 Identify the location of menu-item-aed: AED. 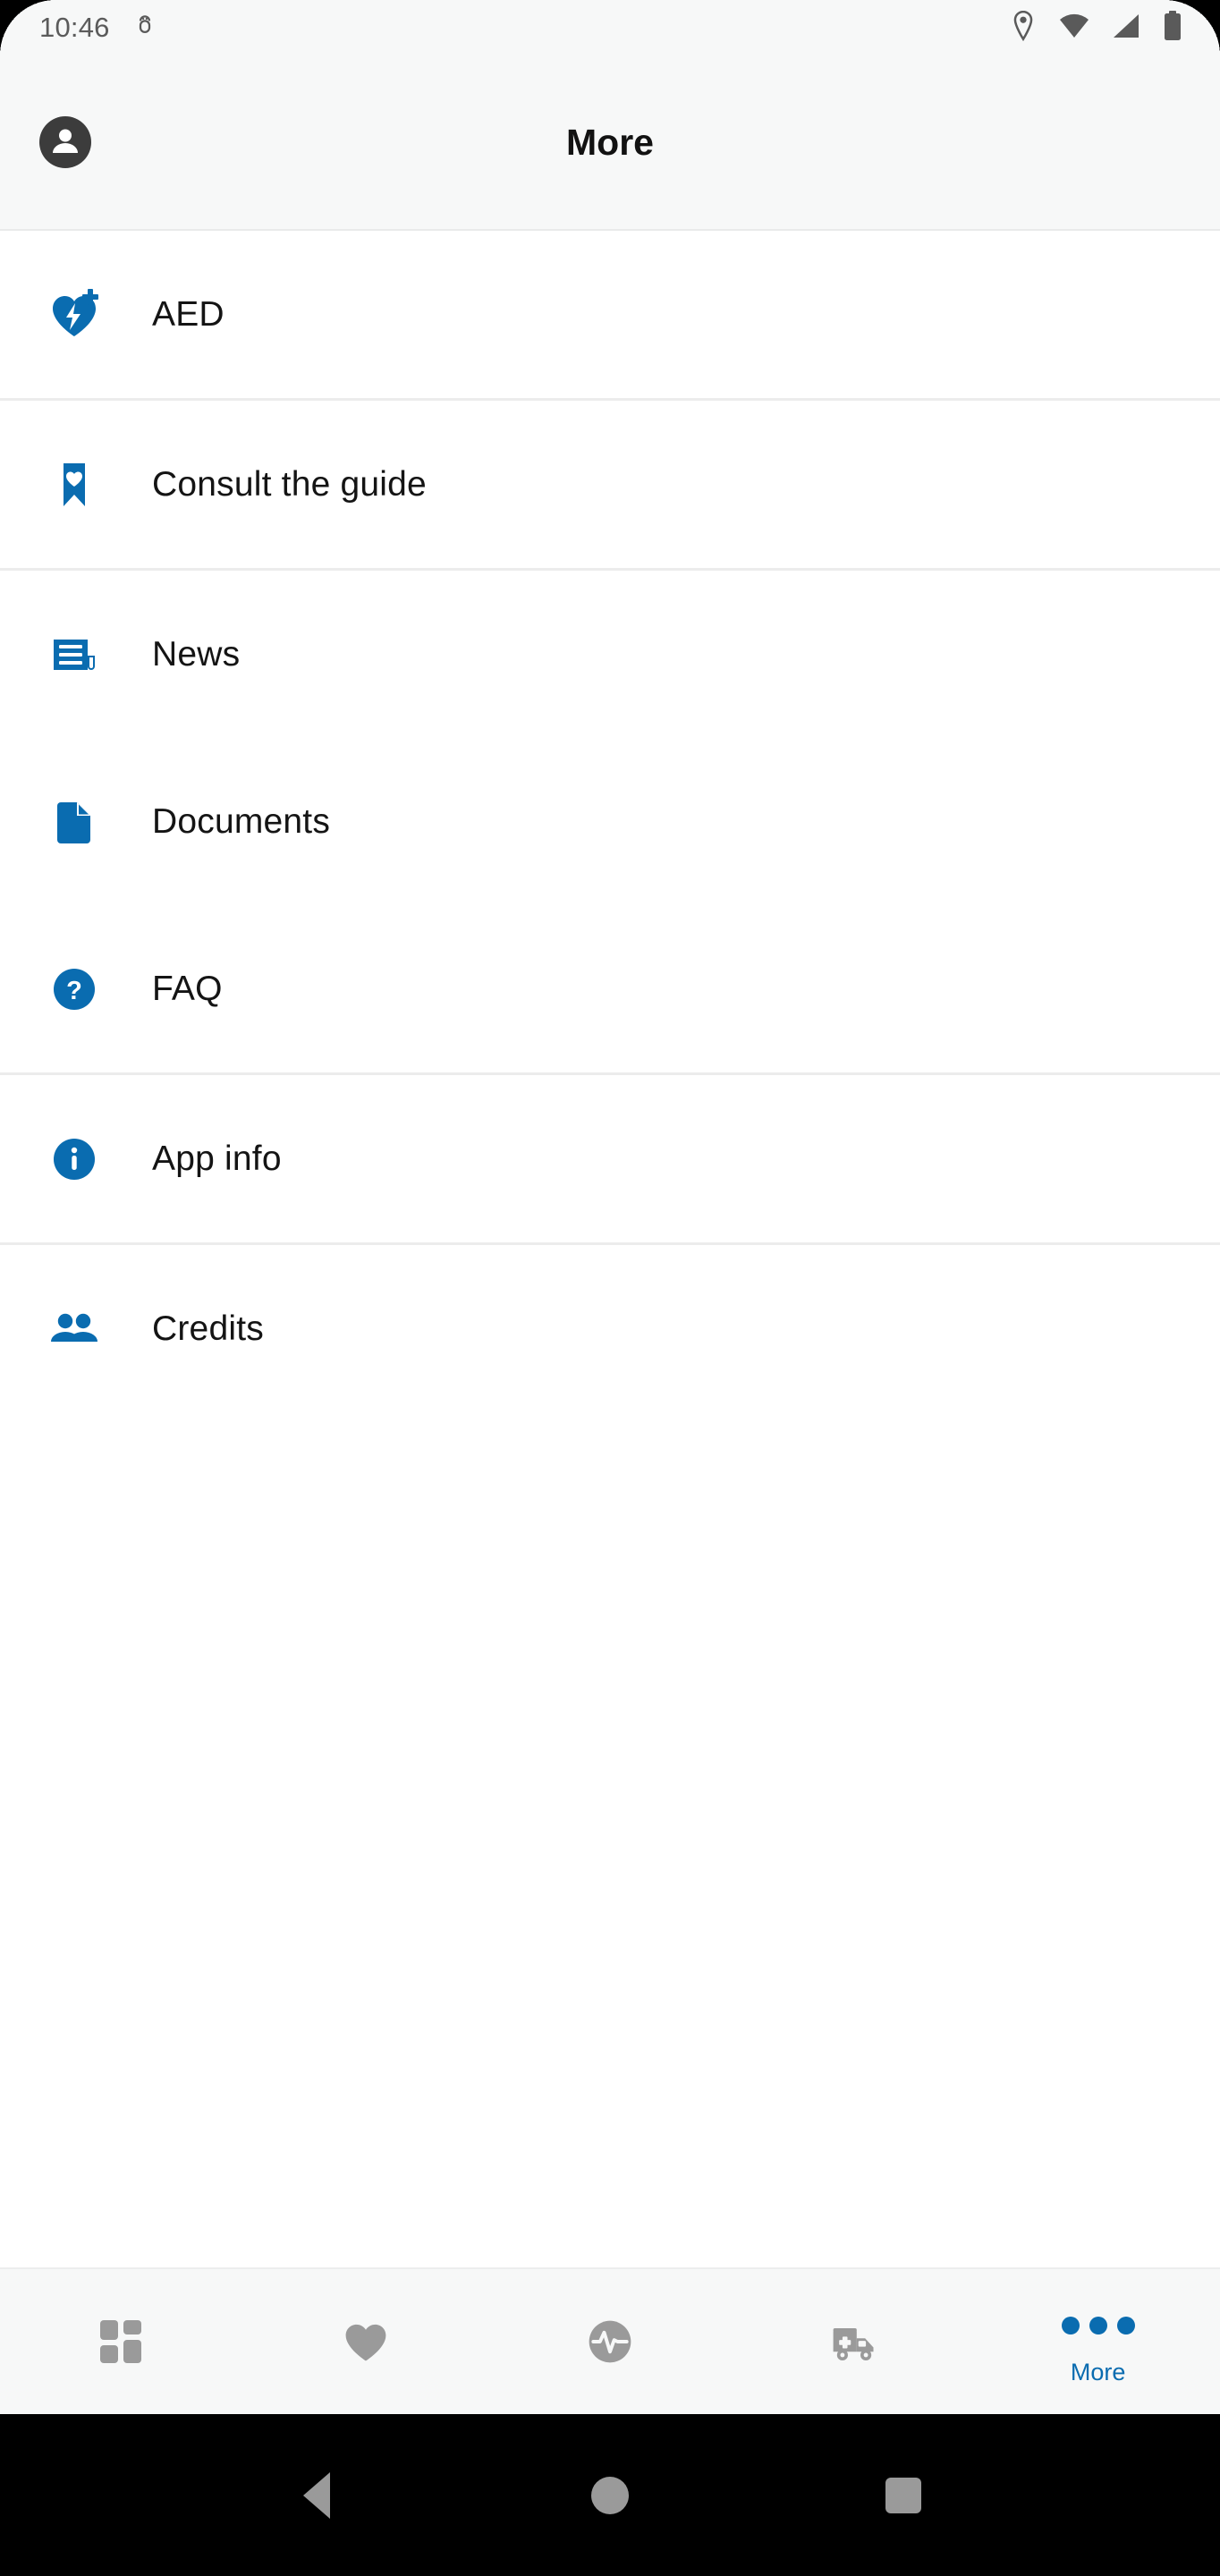
(610, 314).